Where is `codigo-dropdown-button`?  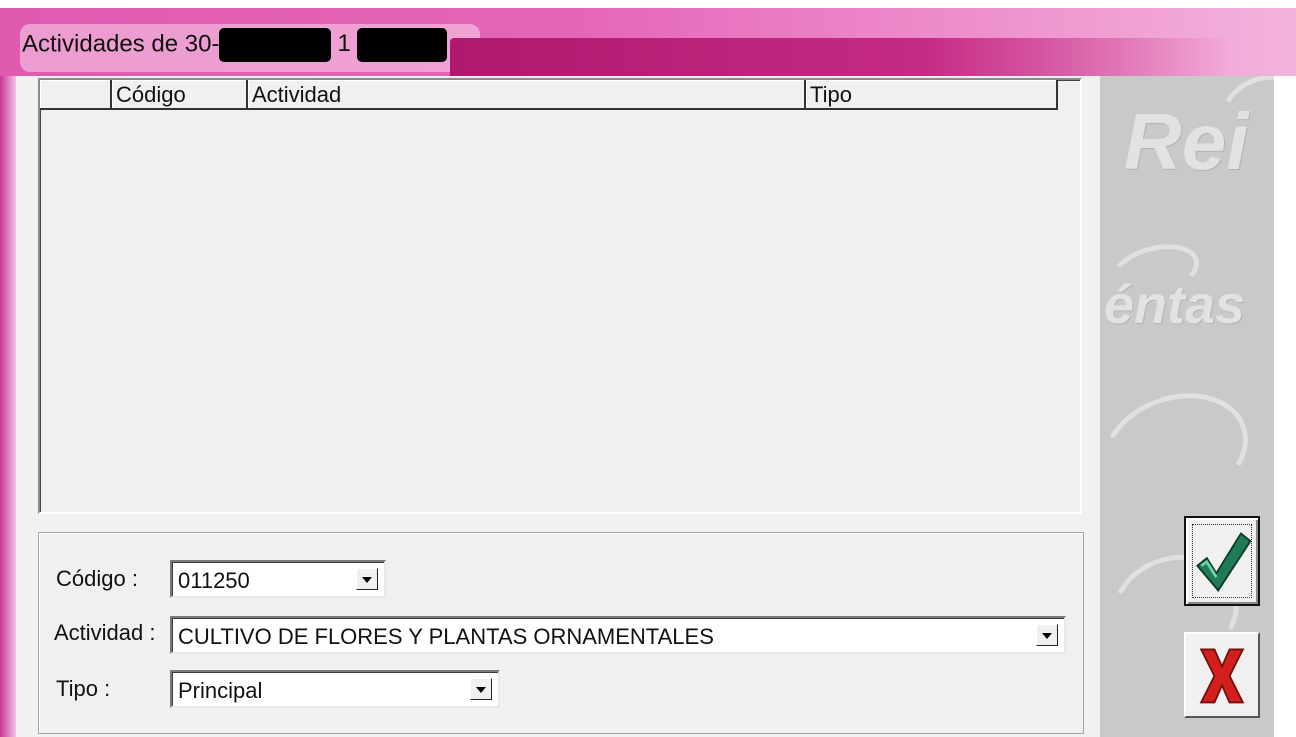 codigo-dropdown-button is located at coordinates (367, 579).